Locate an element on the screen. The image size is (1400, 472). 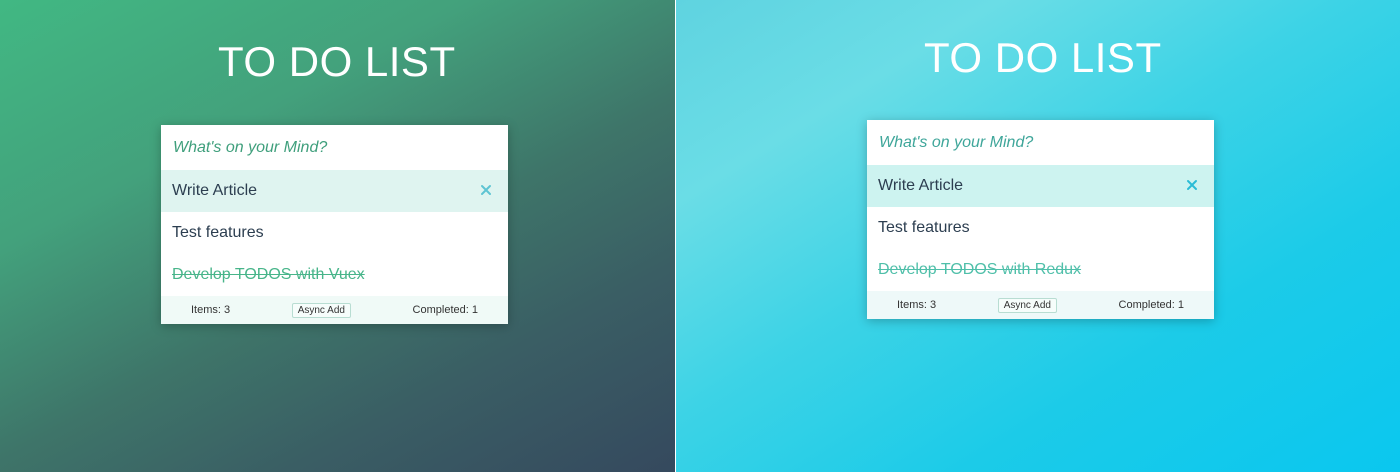
todo-text: Develop TODOS with Vuex is located at coordinates (268, 274).